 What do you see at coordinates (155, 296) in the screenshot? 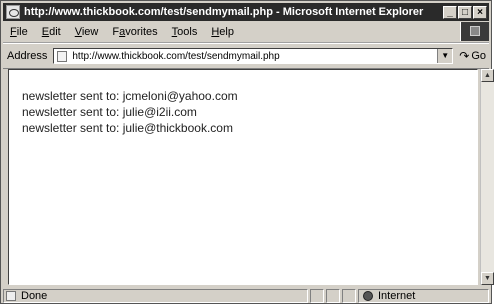
I see `status-main-pane: Done` at bounding box center [155, 296].